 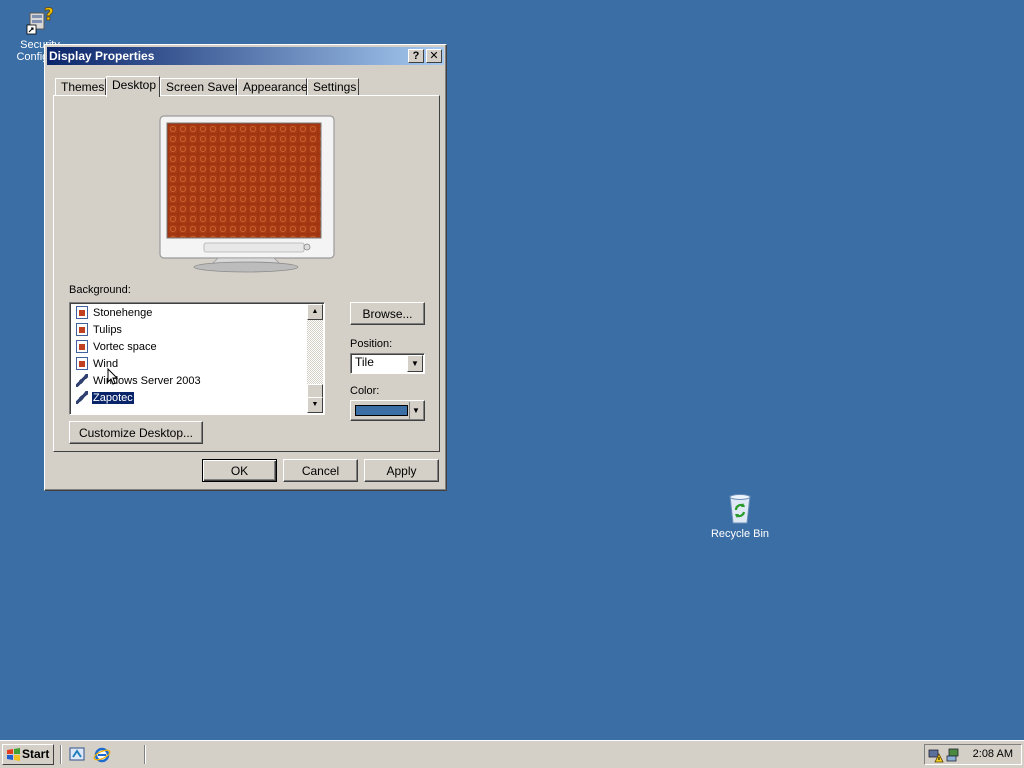 I want to click on position-label: Position:, so click(x=371, y=344).